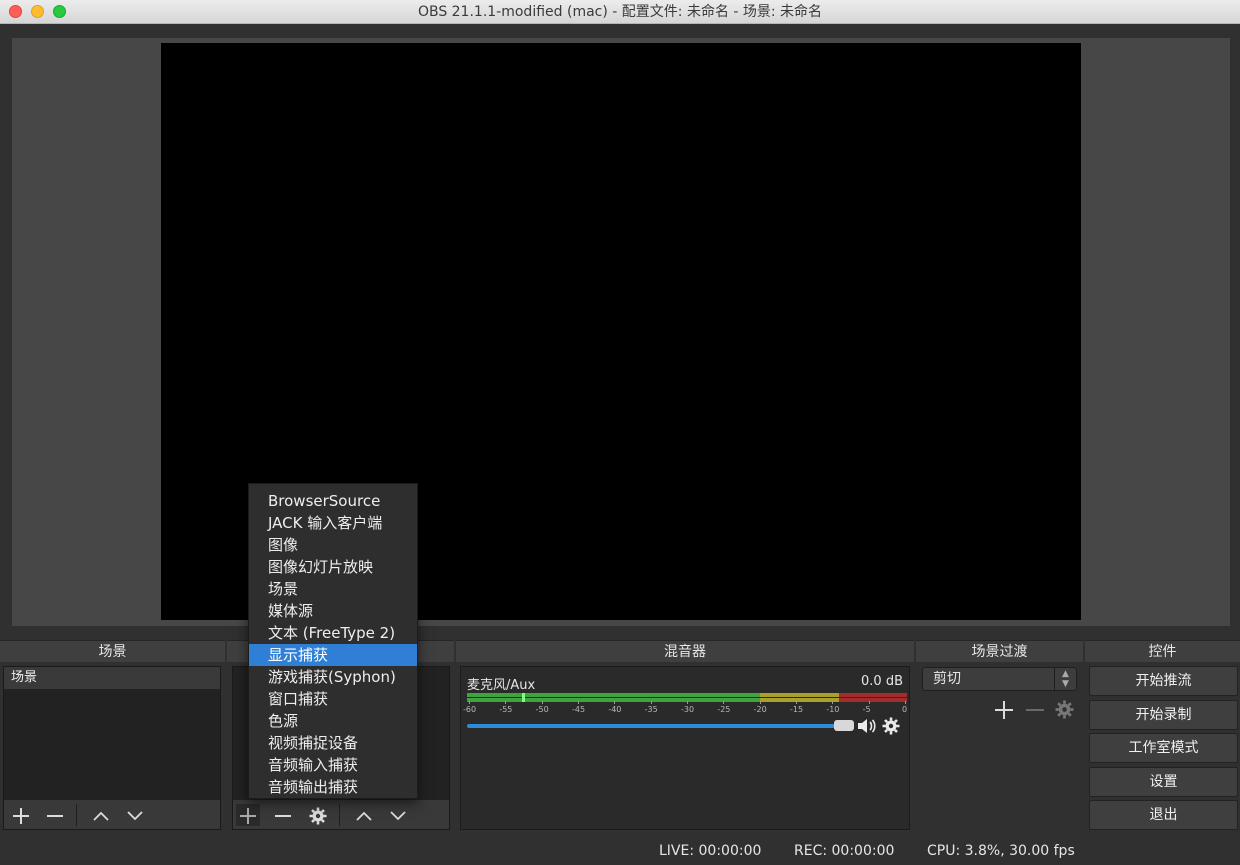 Image resolution: width=1240 pixels, height=865 pixels. What do you see at coordinates (615, 709) in the screenshot?
I see `meter-tick-label: -40` at bounding box center [615, 709].